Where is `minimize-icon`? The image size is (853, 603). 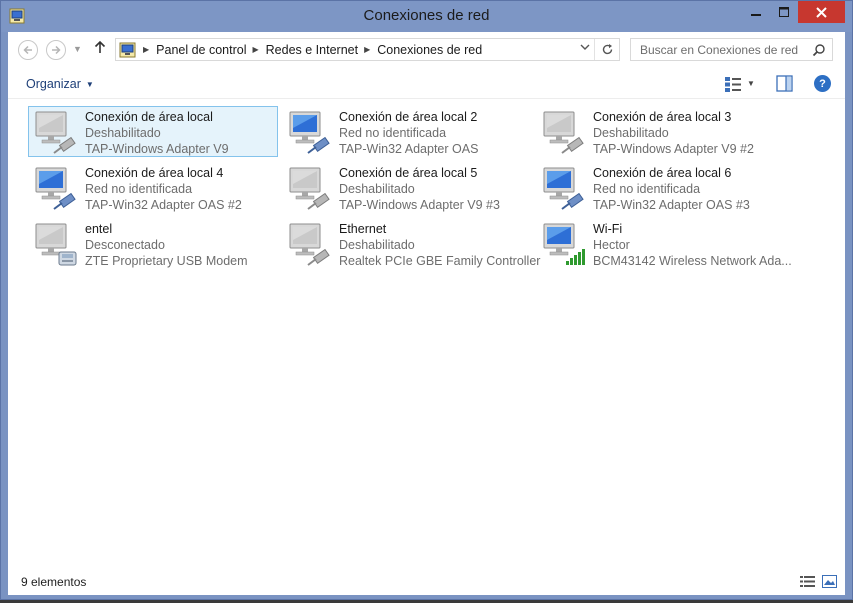 minimize-icon is located at coordinates (756, 15).